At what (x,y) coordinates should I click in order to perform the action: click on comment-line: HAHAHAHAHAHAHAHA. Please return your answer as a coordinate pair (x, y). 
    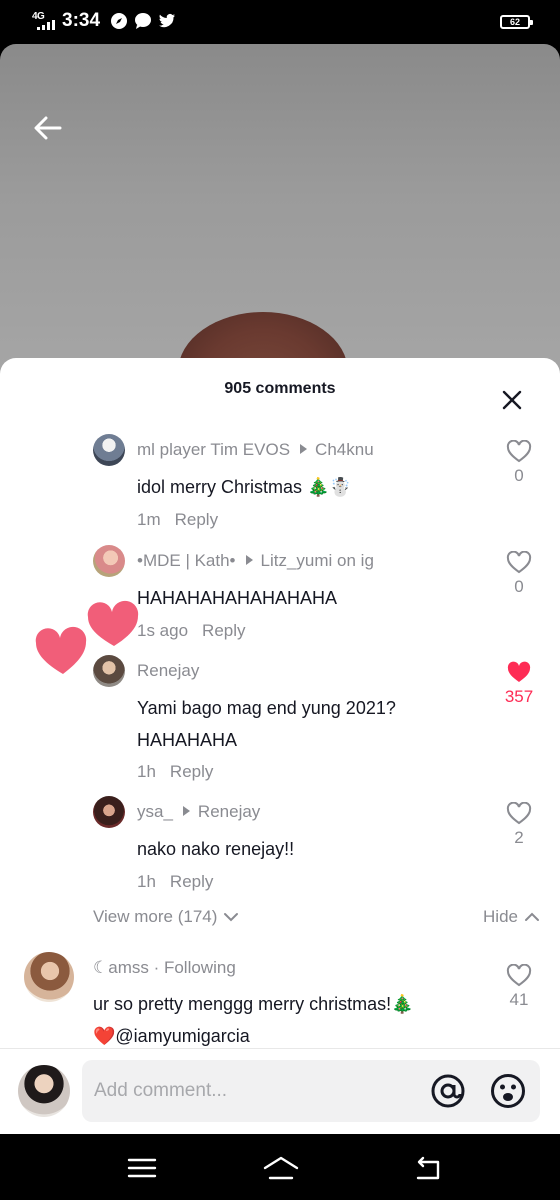
    Looking at the image, I should click on (237, 598).